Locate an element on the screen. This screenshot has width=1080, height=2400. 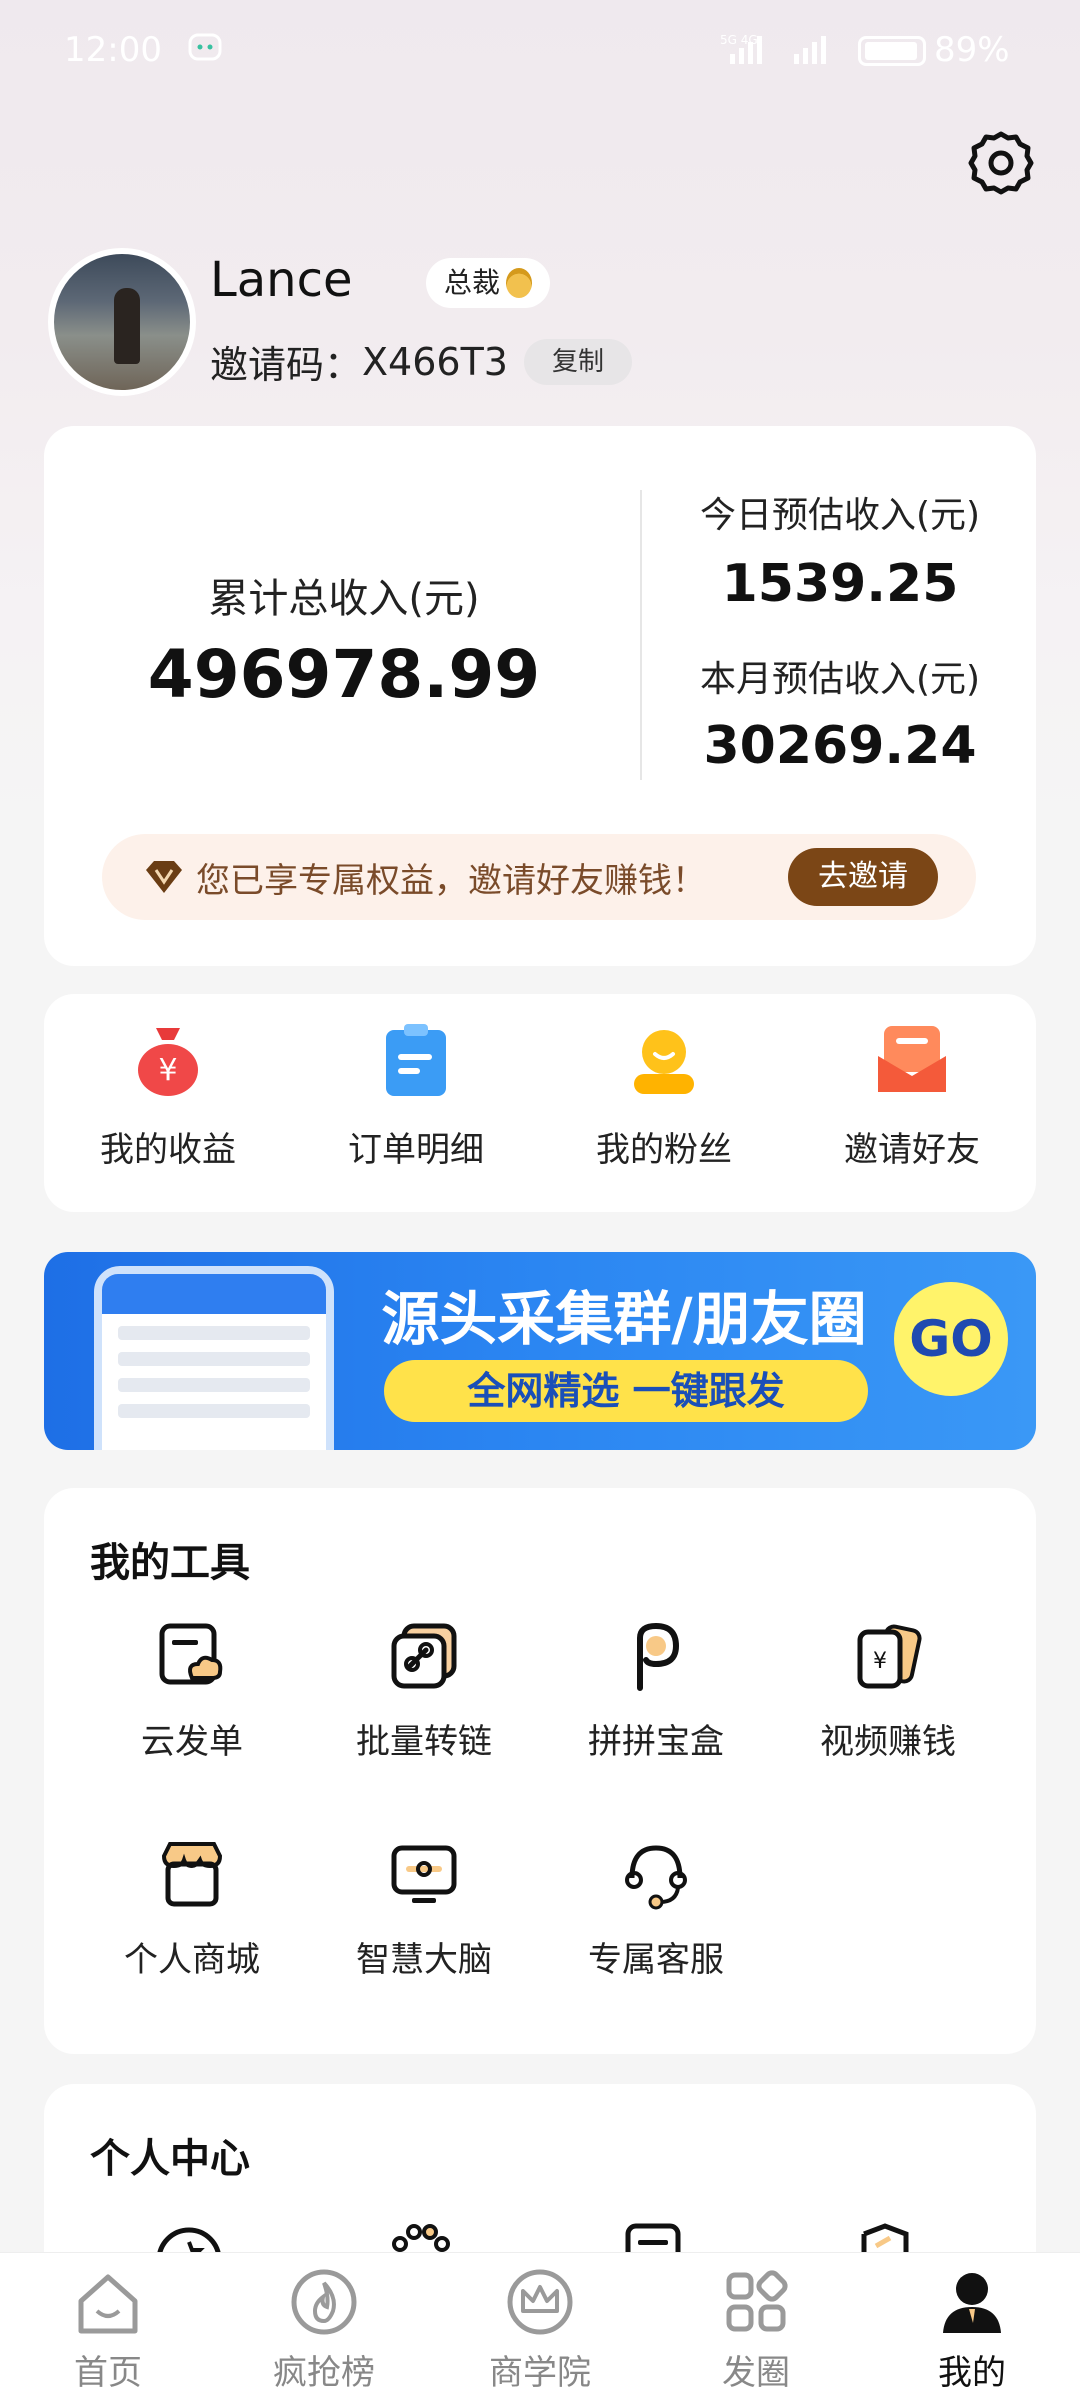
cloud-send-icon is located at coordinates (191, 1654).